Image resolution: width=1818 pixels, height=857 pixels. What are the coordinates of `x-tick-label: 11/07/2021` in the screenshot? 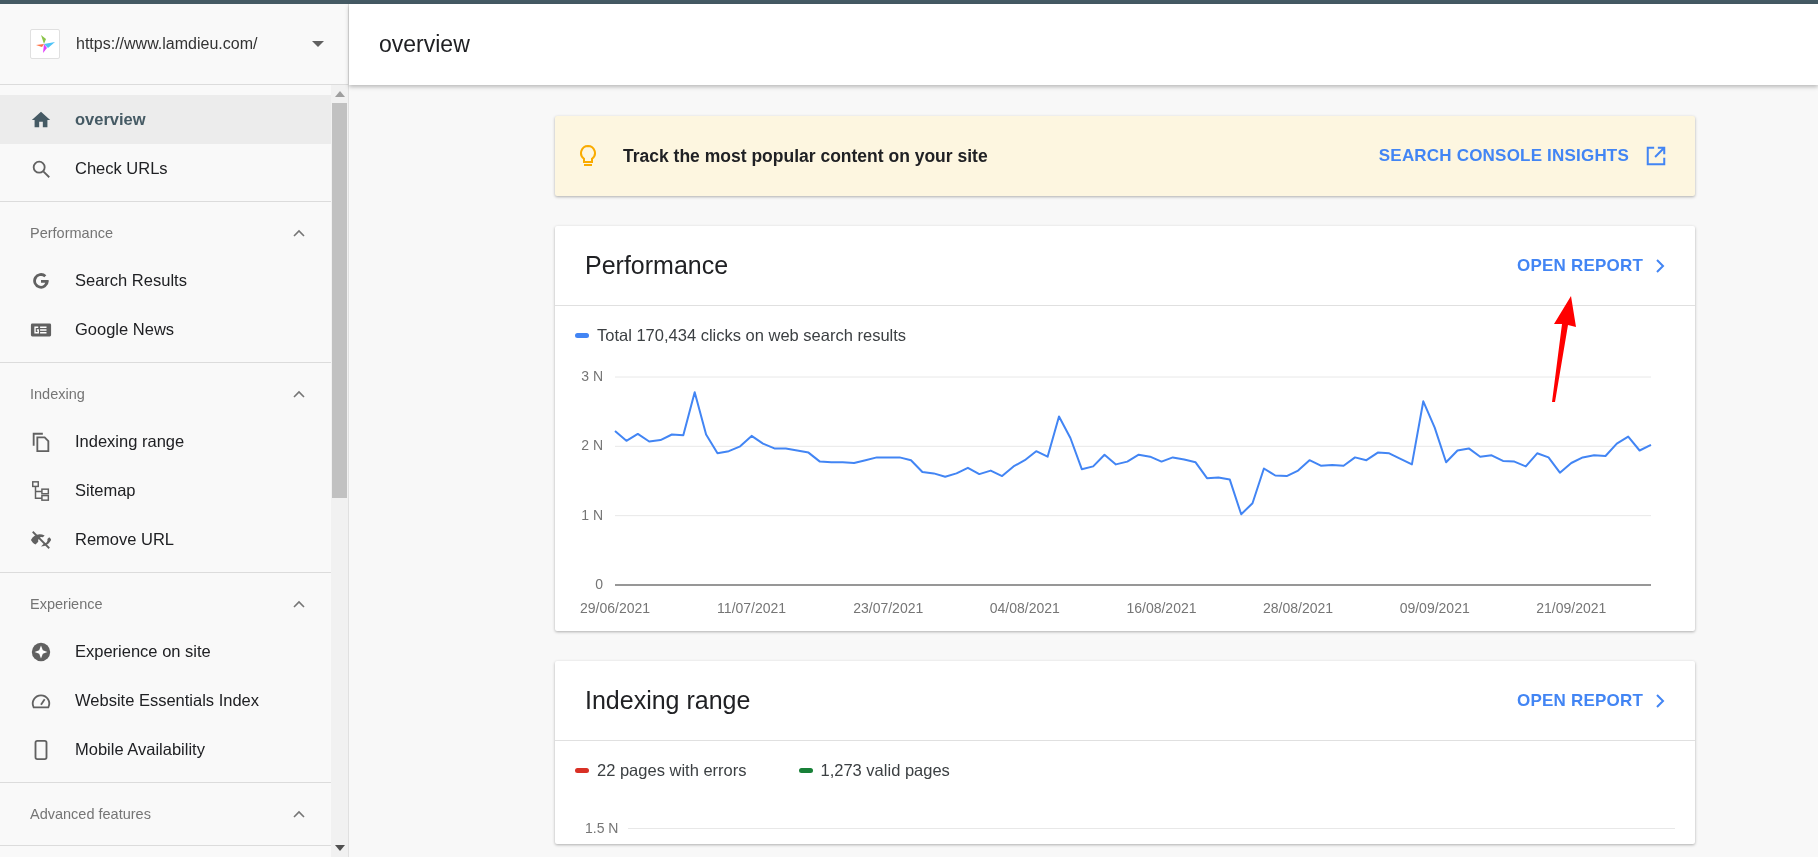 It's located at (752, 608).